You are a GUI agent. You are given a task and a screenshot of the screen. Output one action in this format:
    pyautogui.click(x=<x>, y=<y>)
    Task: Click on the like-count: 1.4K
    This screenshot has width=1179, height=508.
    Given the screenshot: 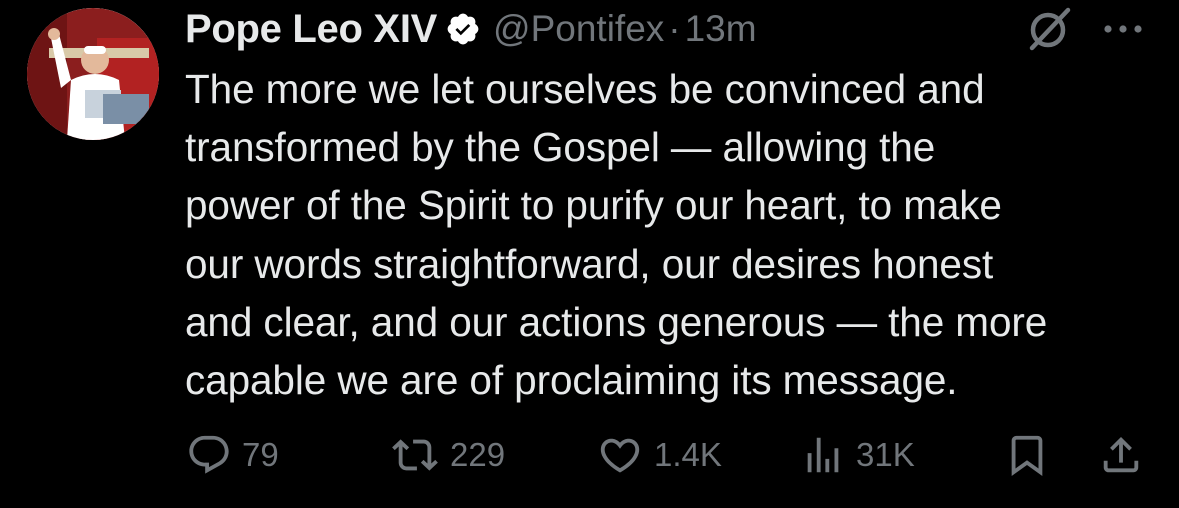 What is the action you would take?
    pyautogui.click(x=688, y=454)
    